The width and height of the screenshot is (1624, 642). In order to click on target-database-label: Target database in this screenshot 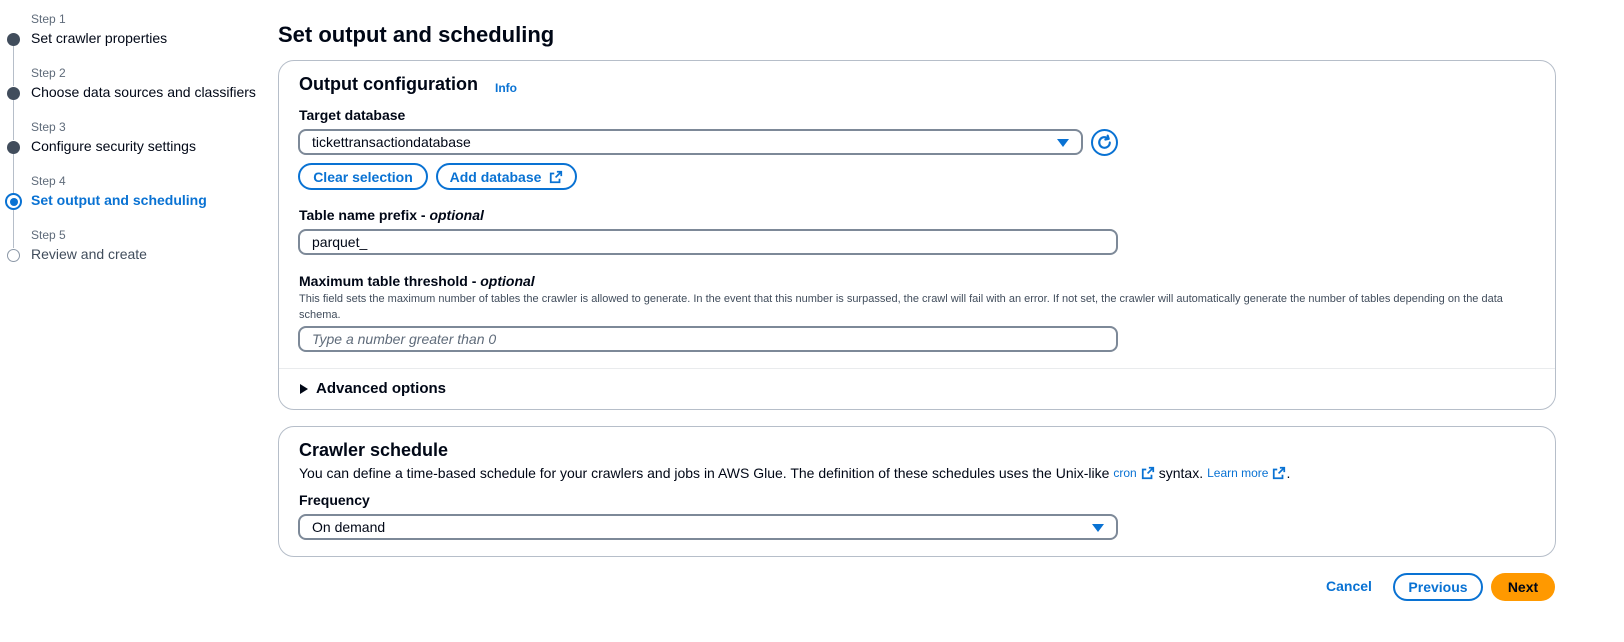, I will do `click(352, 115)`.